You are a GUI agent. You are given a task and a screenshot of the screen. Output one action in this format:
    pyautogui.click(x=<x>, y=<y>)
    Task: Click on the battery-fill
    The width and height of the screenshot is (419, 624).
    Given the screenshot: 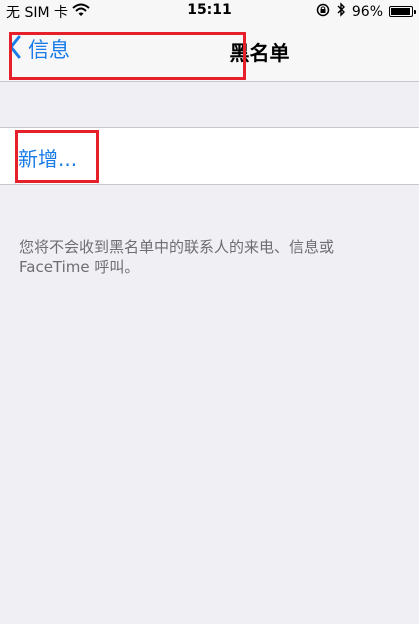 What is the action you would take?
    pyautogui.click(x=401, y=11)
    